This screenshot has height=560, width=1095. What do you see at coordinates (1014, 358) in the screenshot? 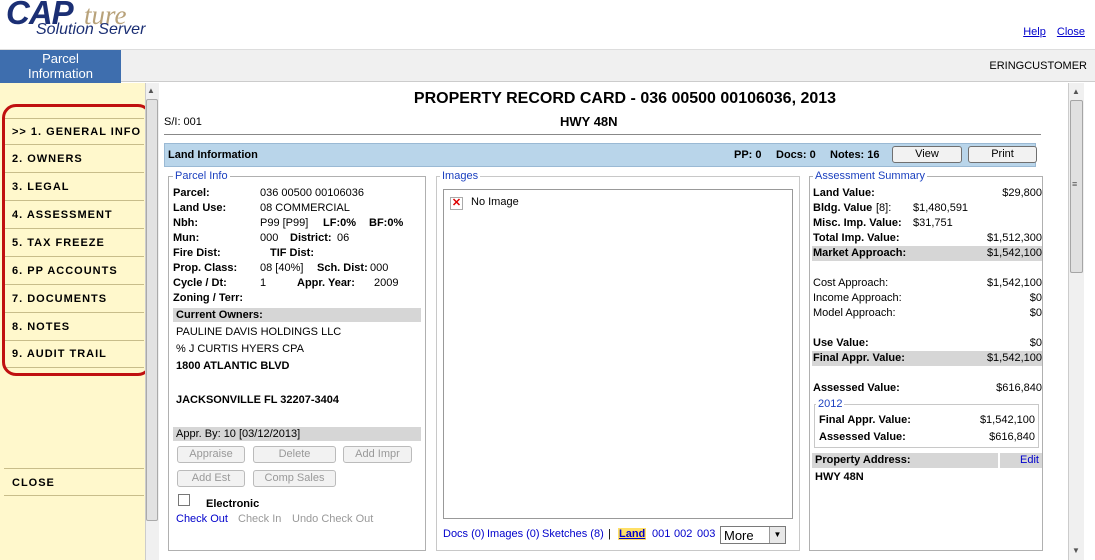
I see `final-appr-value: $1,542,100` at bounding box center [1014, 358].